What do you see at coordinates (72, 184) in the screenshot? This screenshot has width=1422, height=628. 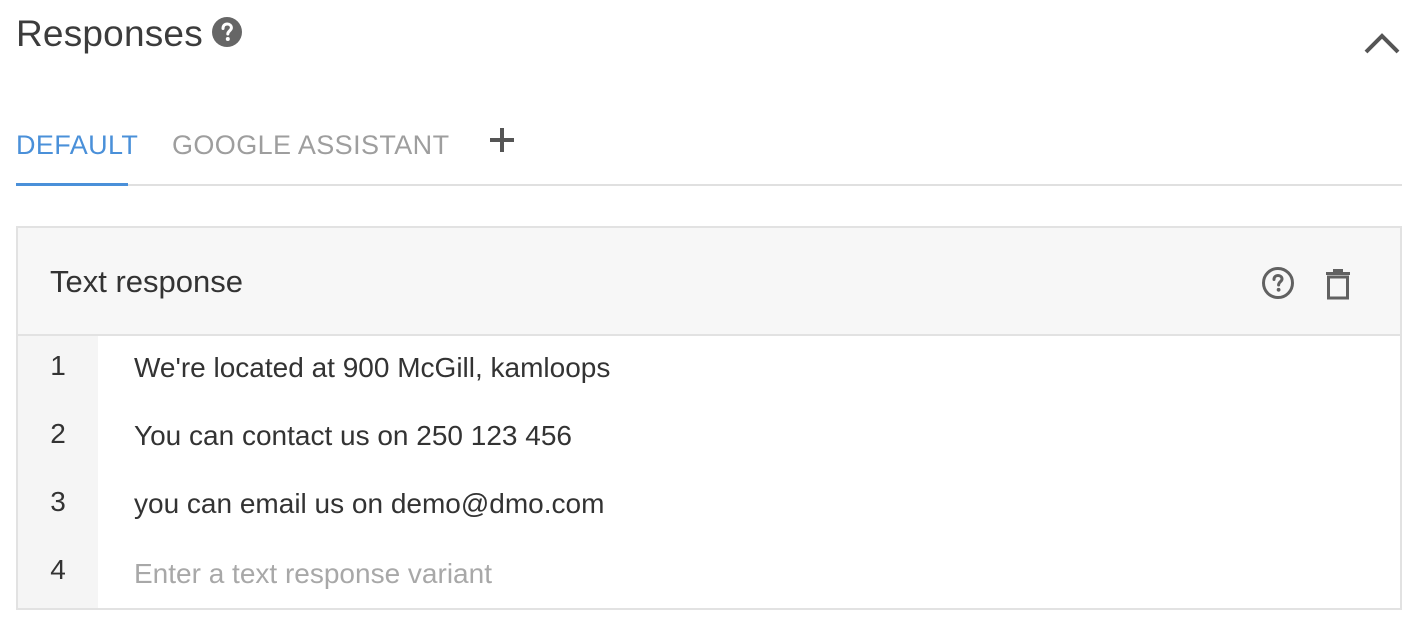 I see `active-tab-indicator` at bounding box center [72, 184].